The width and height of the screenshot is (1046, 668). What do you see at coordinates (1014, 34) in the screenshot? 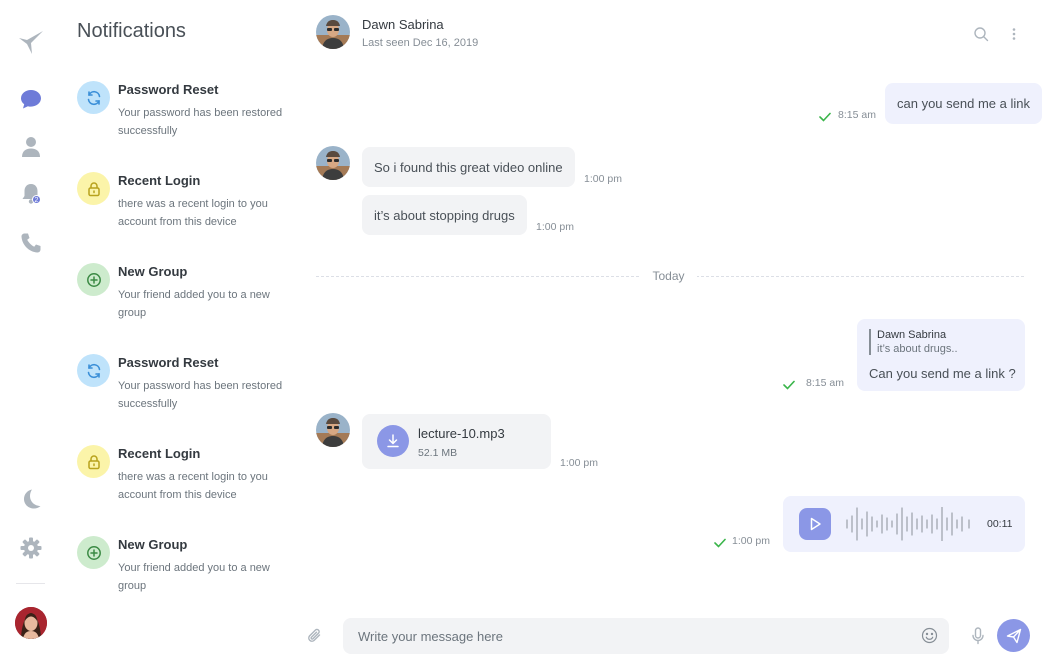
I see `more-vertical-icon` at bounding box center [1014, 34].